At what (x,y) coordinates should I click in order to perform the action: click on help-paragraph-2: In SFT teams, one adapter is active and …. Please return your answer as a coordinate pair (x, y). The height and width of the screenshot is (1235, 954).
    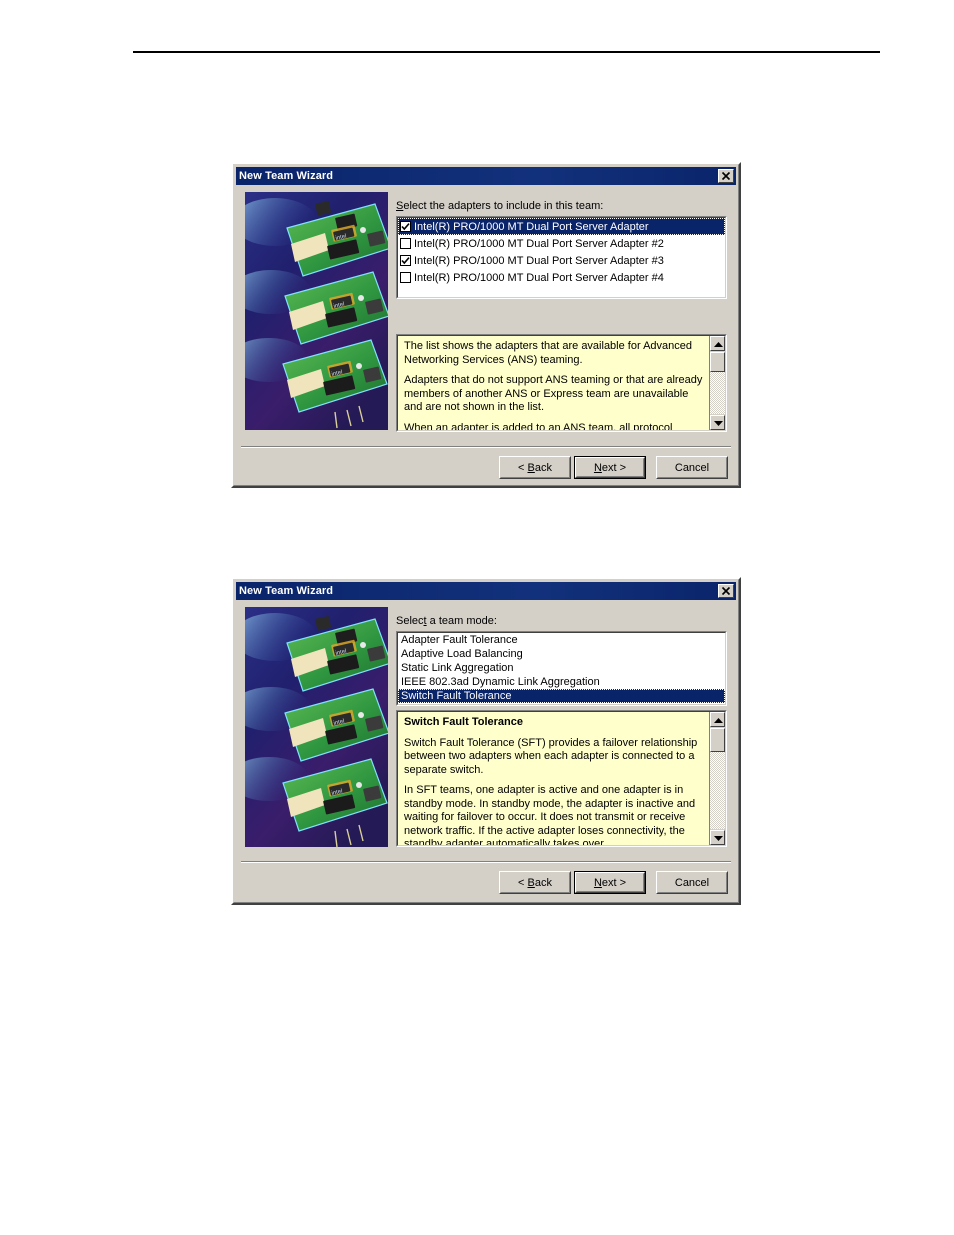
    Looking at the image, I should click on (550, 815).